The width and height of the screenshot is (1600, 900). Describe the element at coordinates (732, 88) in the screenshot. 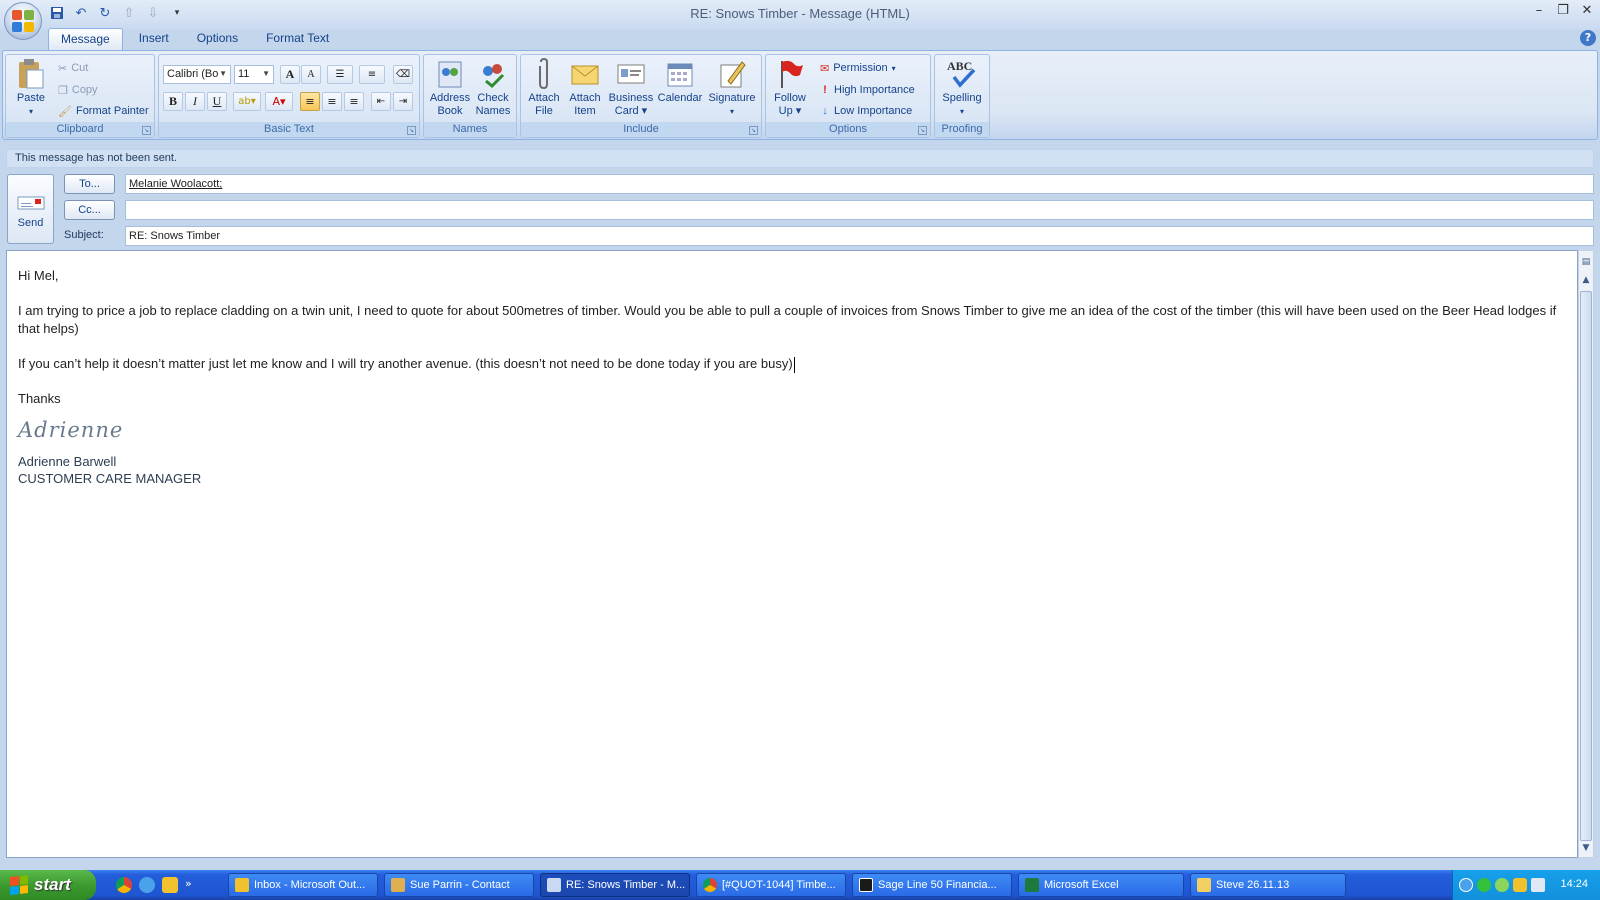

I see `signature-button: Signature ▾` at that location.